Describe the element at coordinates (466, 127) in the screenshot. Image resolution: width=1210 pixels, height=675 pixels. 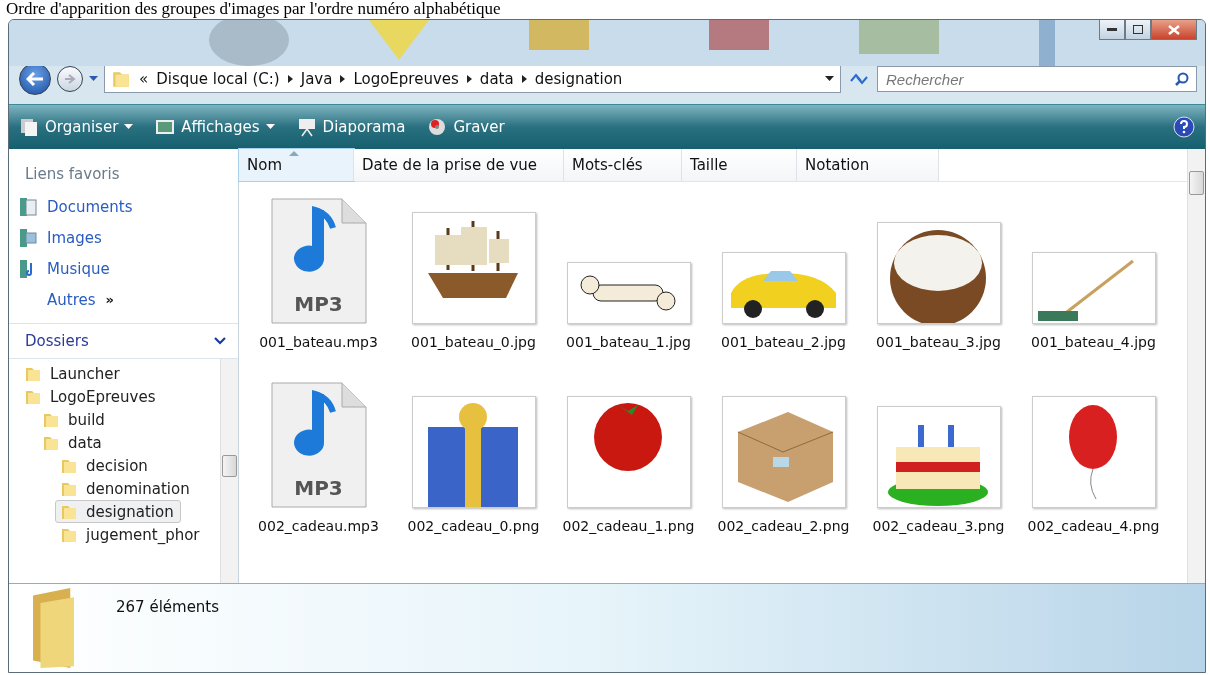
I see `toolbar-button: Graver` at that location.